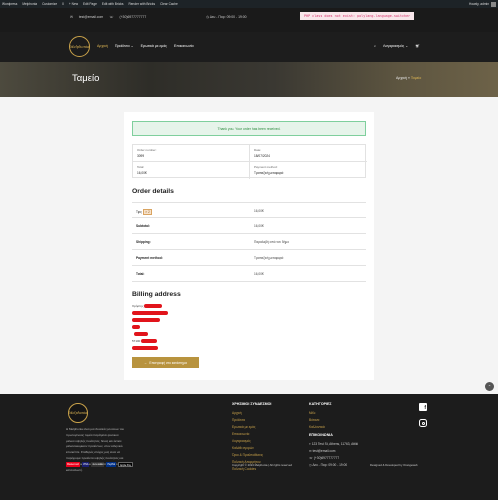  What do you see at coordinates (132, 46) in the screenshot?
I see `nav-chevron-down-icon: ⌄` at bounding box center [132, 46].